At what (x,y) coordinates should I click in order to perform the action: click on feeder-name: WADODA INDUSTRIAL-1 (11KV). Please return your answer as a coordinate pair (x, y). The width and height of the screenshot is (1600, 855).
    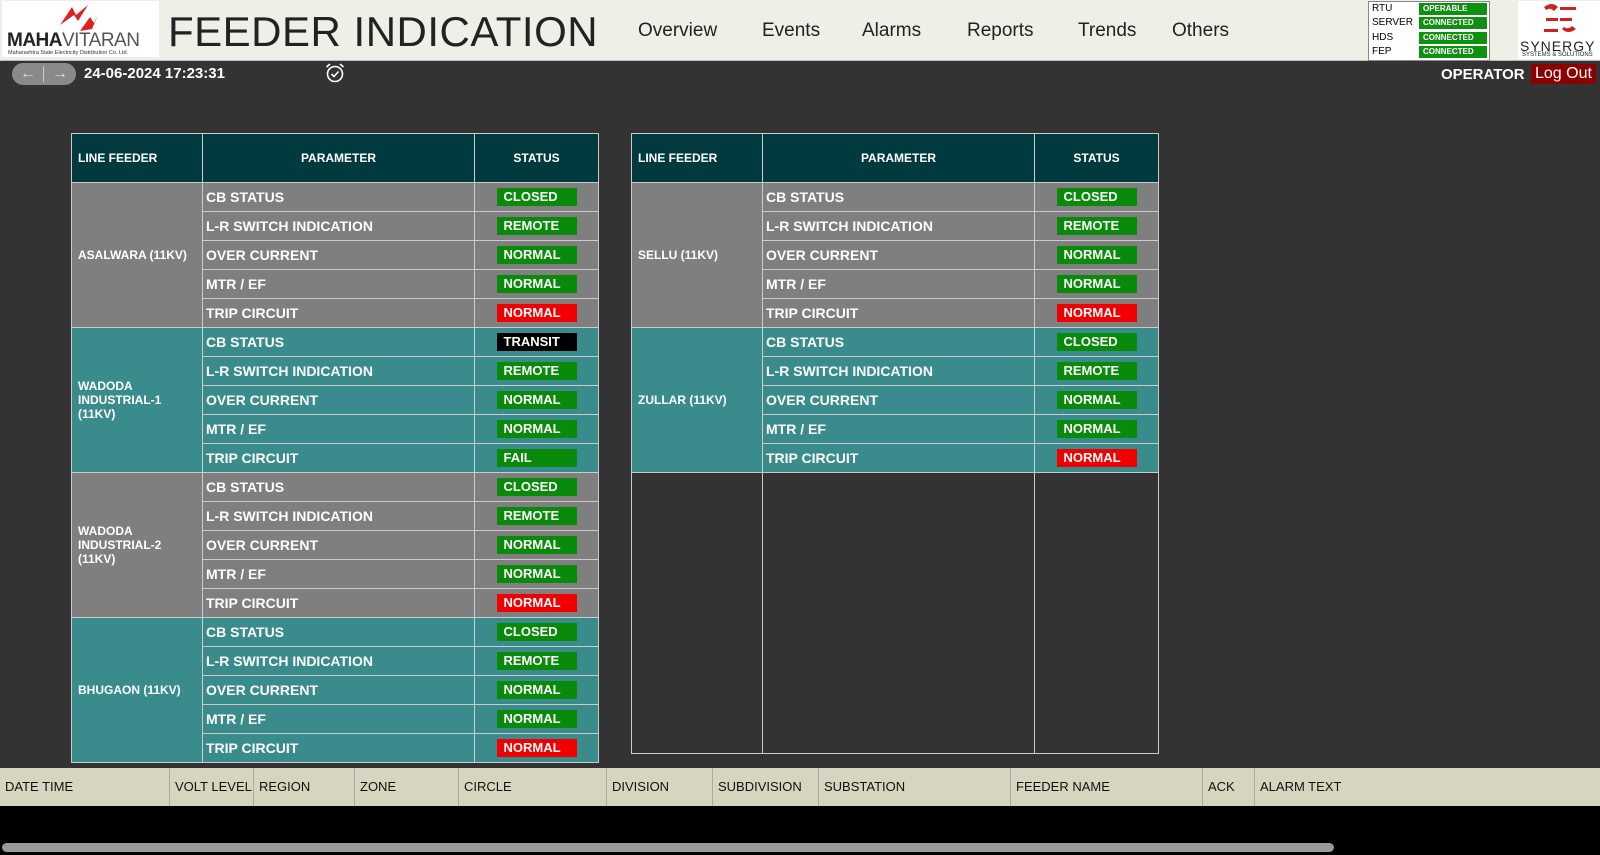
    Looking at the image, I should click on (137, 400).